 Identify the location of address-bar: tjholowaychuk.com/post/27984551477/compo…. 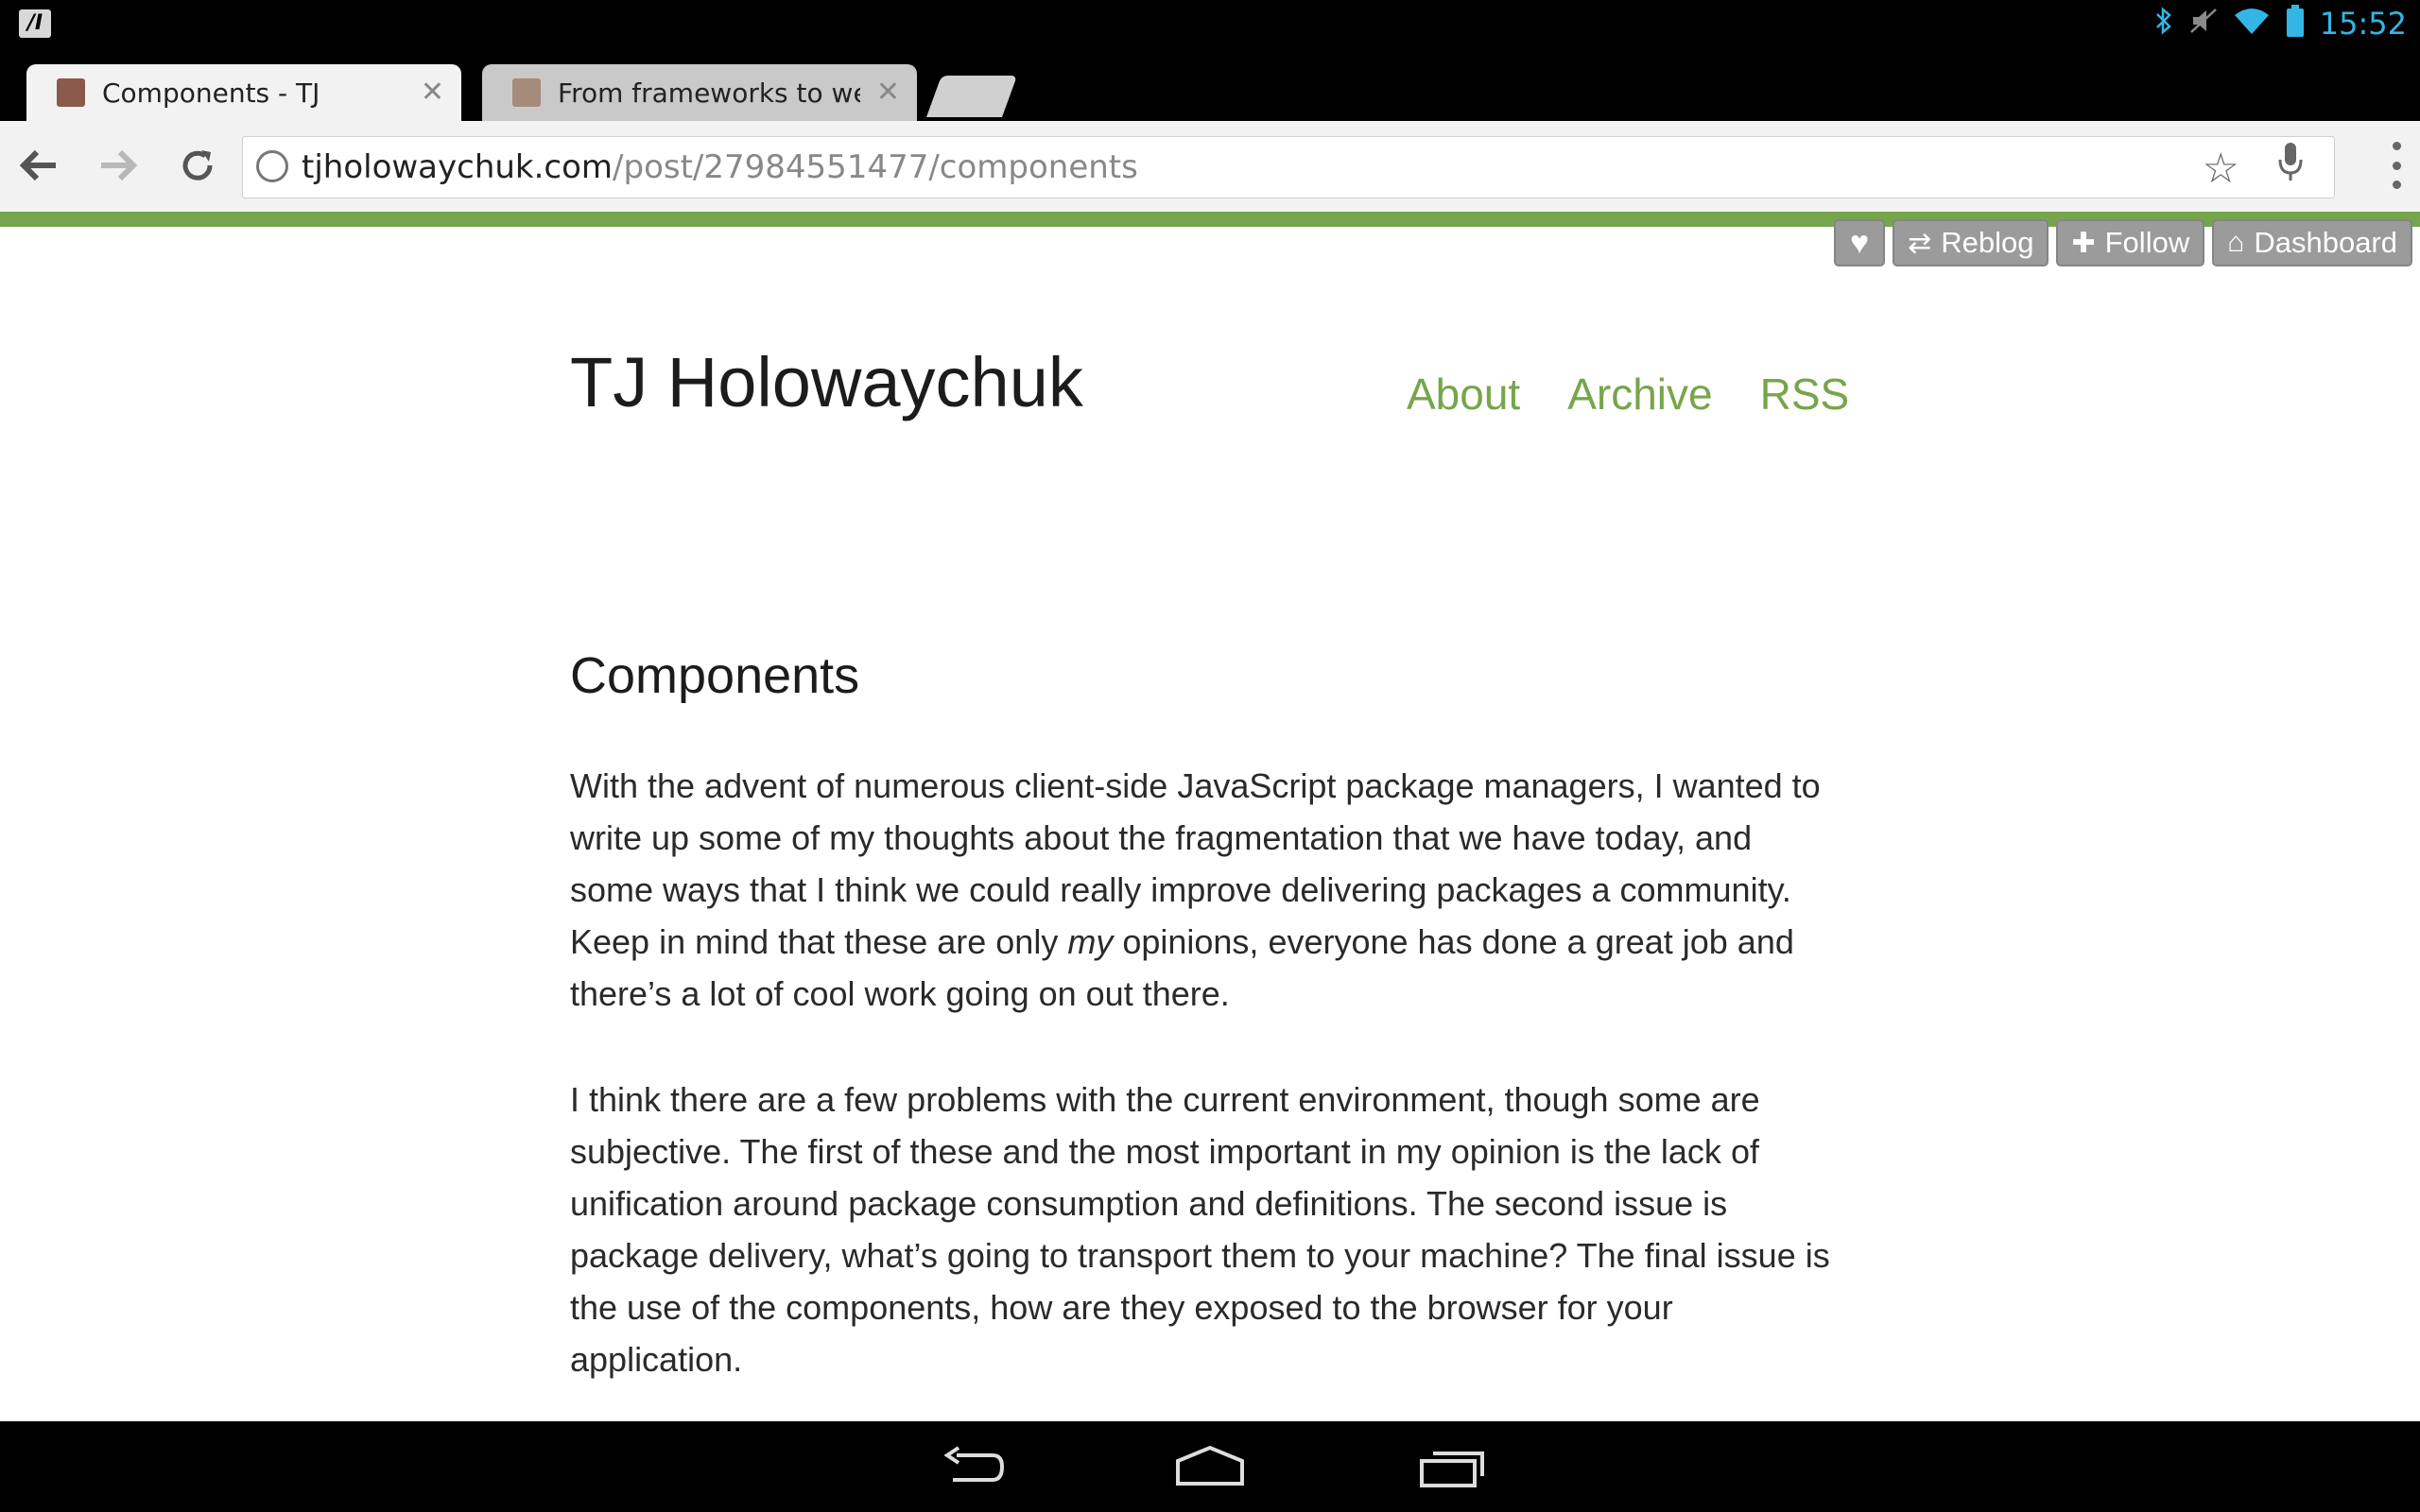
(1288, 167).